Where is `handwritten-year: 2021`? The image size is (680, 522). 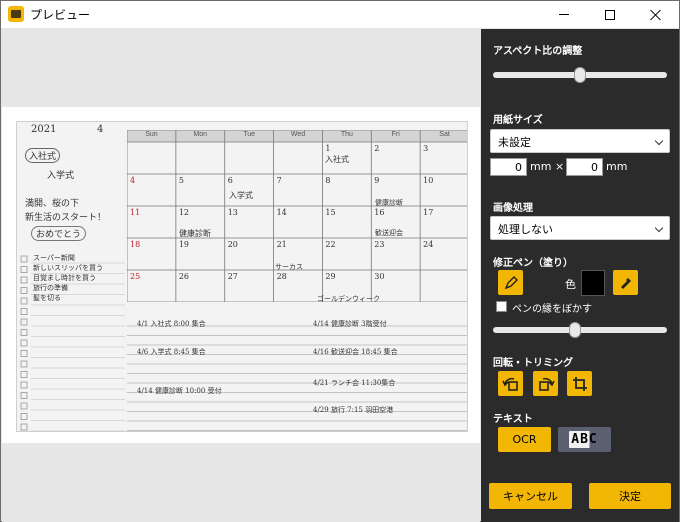
handwritten-year: 2021 is located at coordinates (44, 129).